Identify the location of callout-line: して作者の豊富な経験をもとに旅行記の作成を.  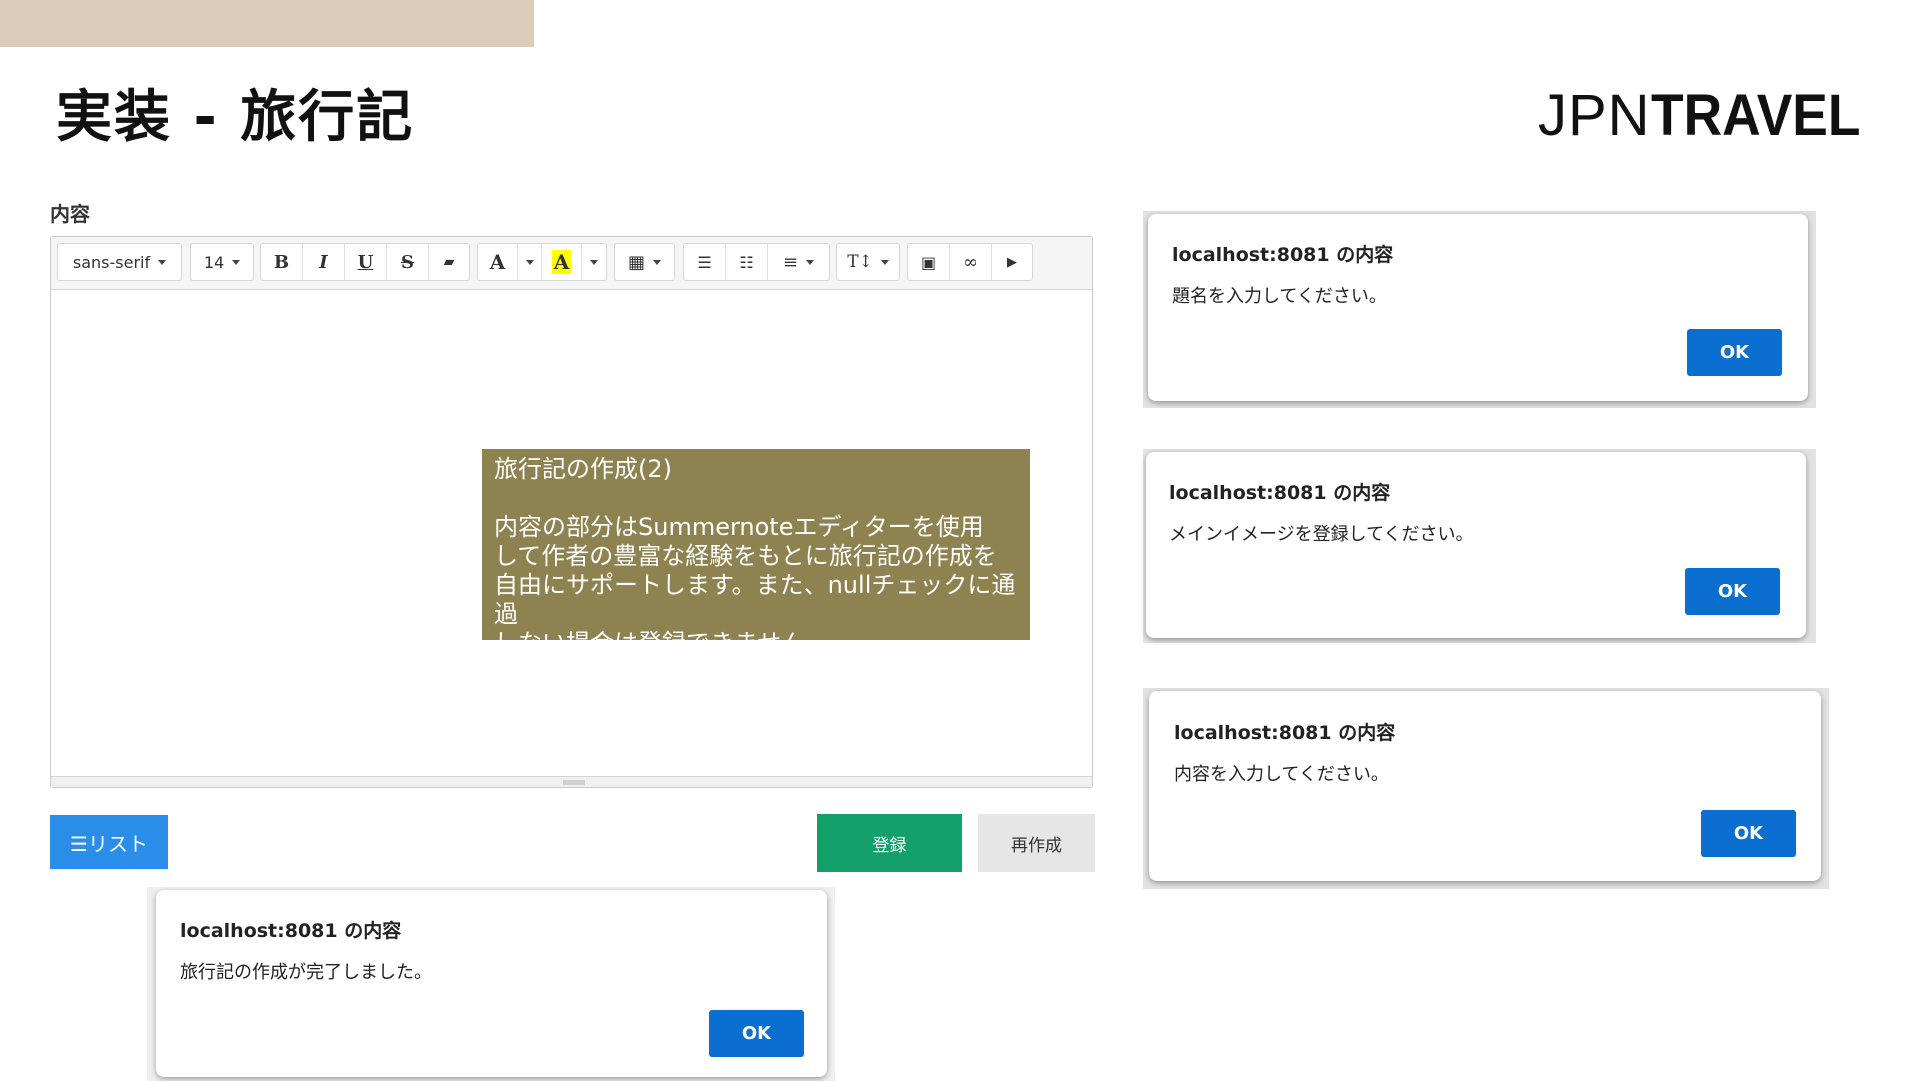
(745, 556).